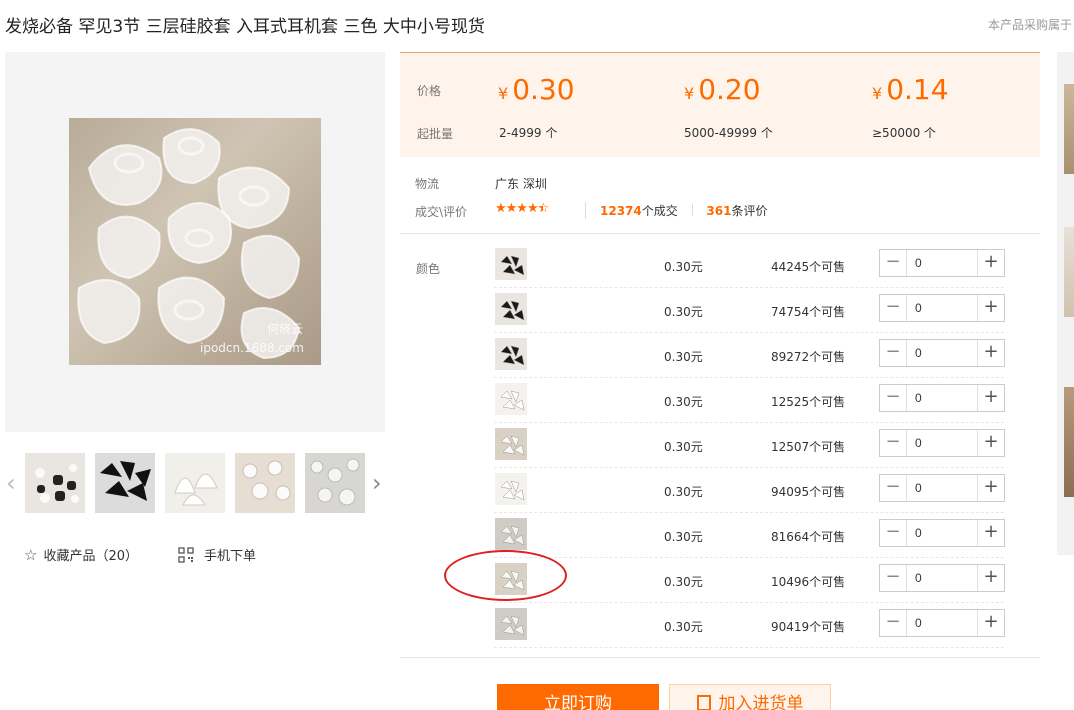  I want to click on deals-and-reviews: 12374个成交 361条评价, so click(676, 210).